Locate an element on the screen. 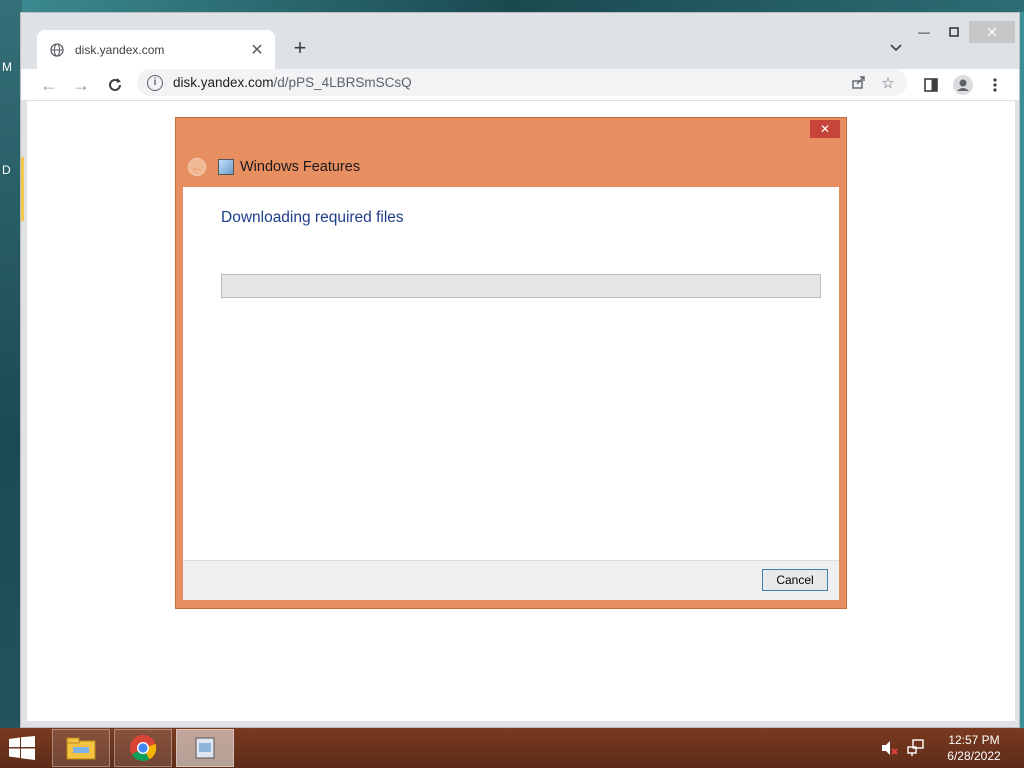 This screenshot has width=1024, height=768. globe-icon is located at coordinates (57, 50).